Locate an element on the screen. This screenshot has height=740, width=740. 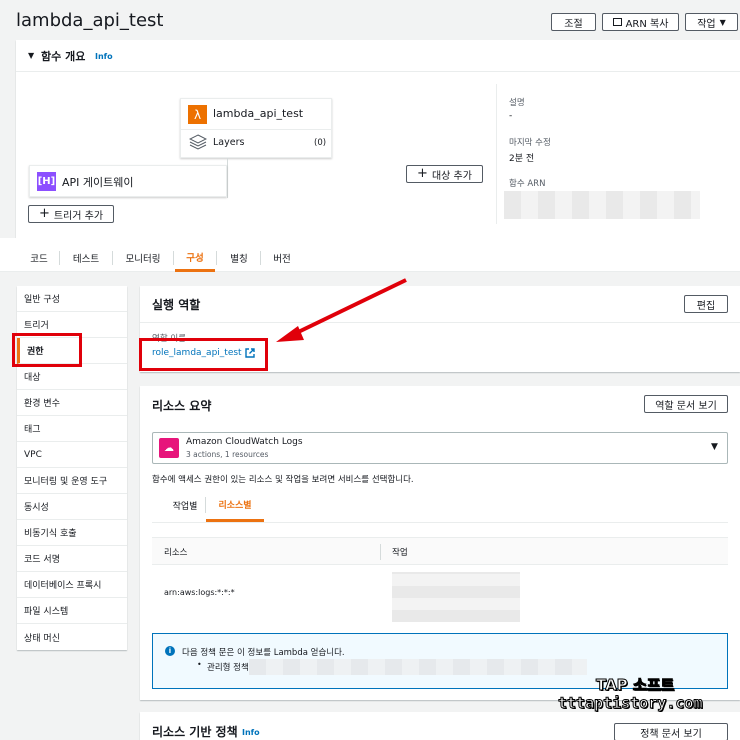
description-label: 설명 is located at coordinates (517, 103).